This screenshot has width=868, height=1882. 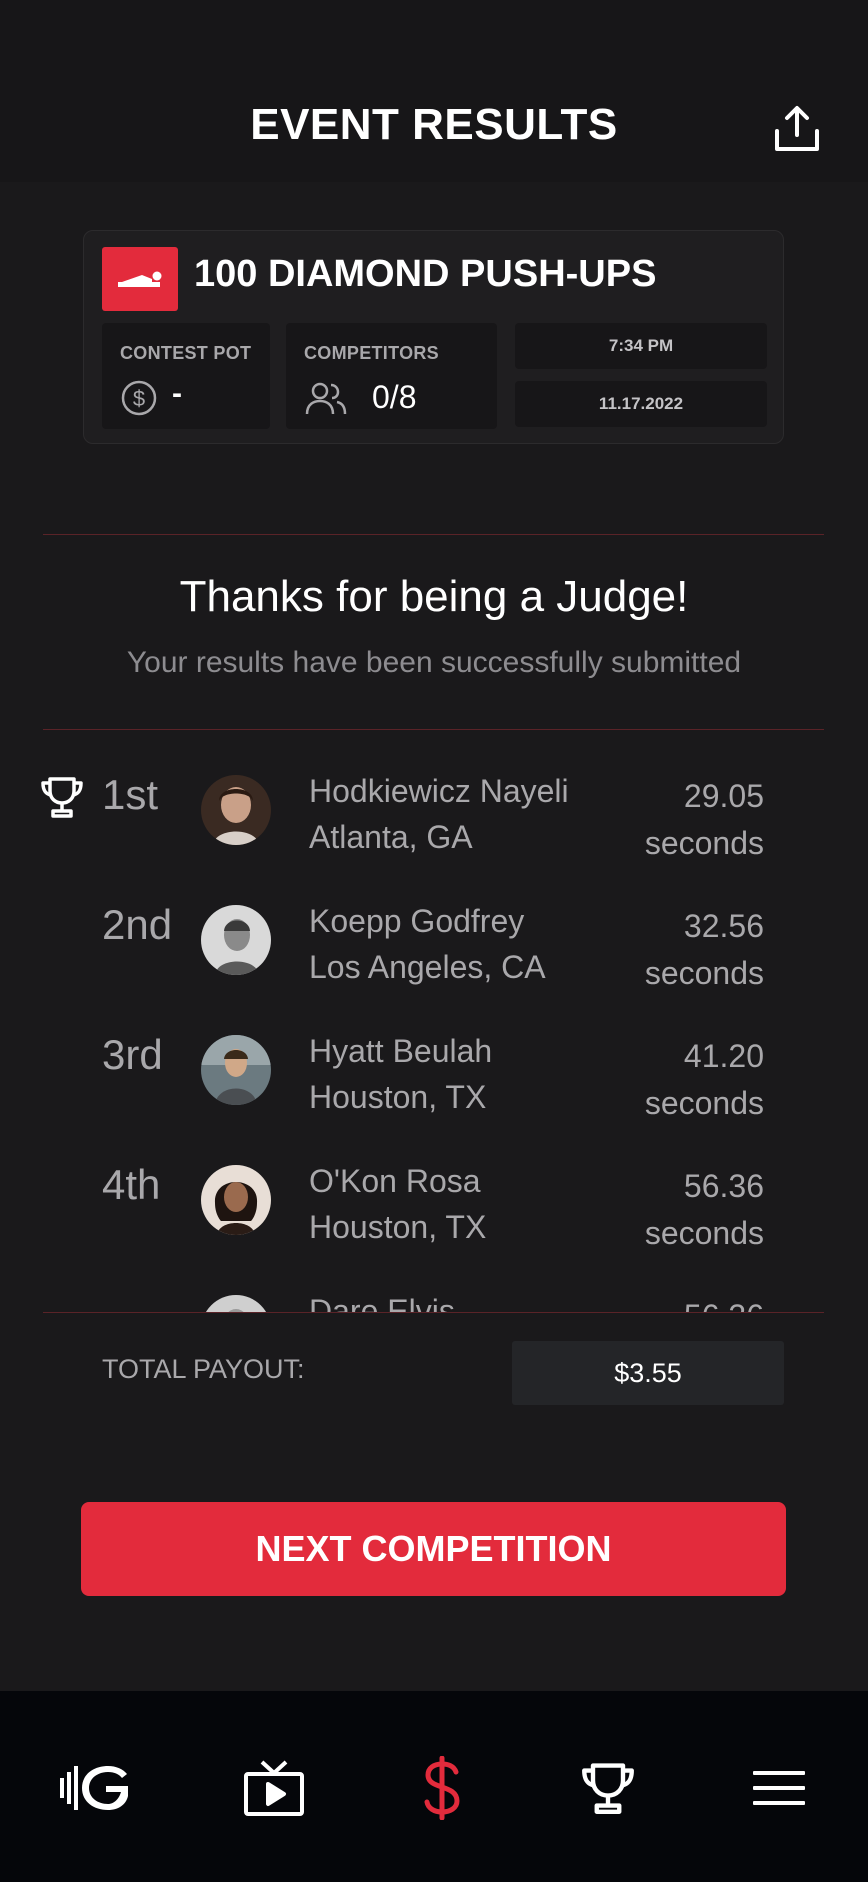 I want to click on competitor-score: 56.36 seconds, so click(x=704, y=1209).